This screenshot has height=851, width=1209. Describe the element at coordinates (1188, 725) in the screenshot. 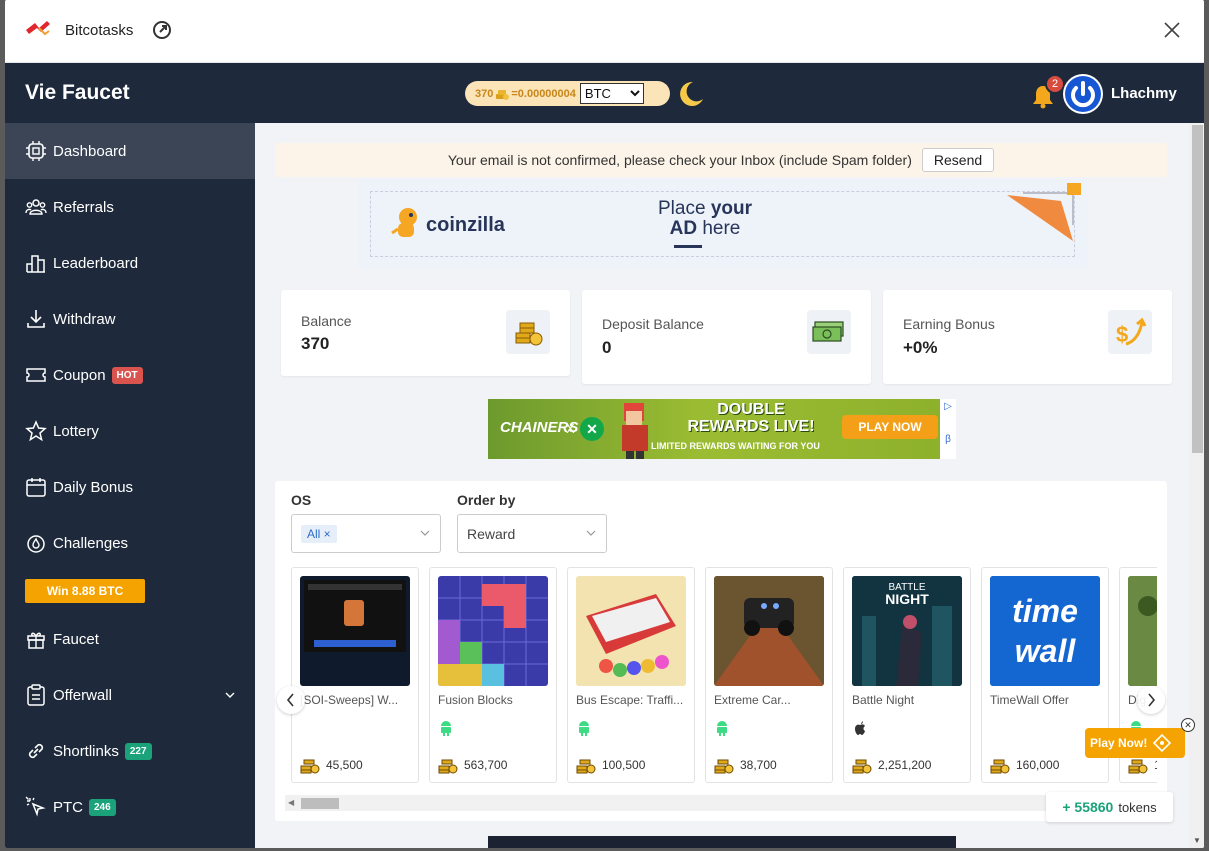

I see `close-icon: ✕` at that location.